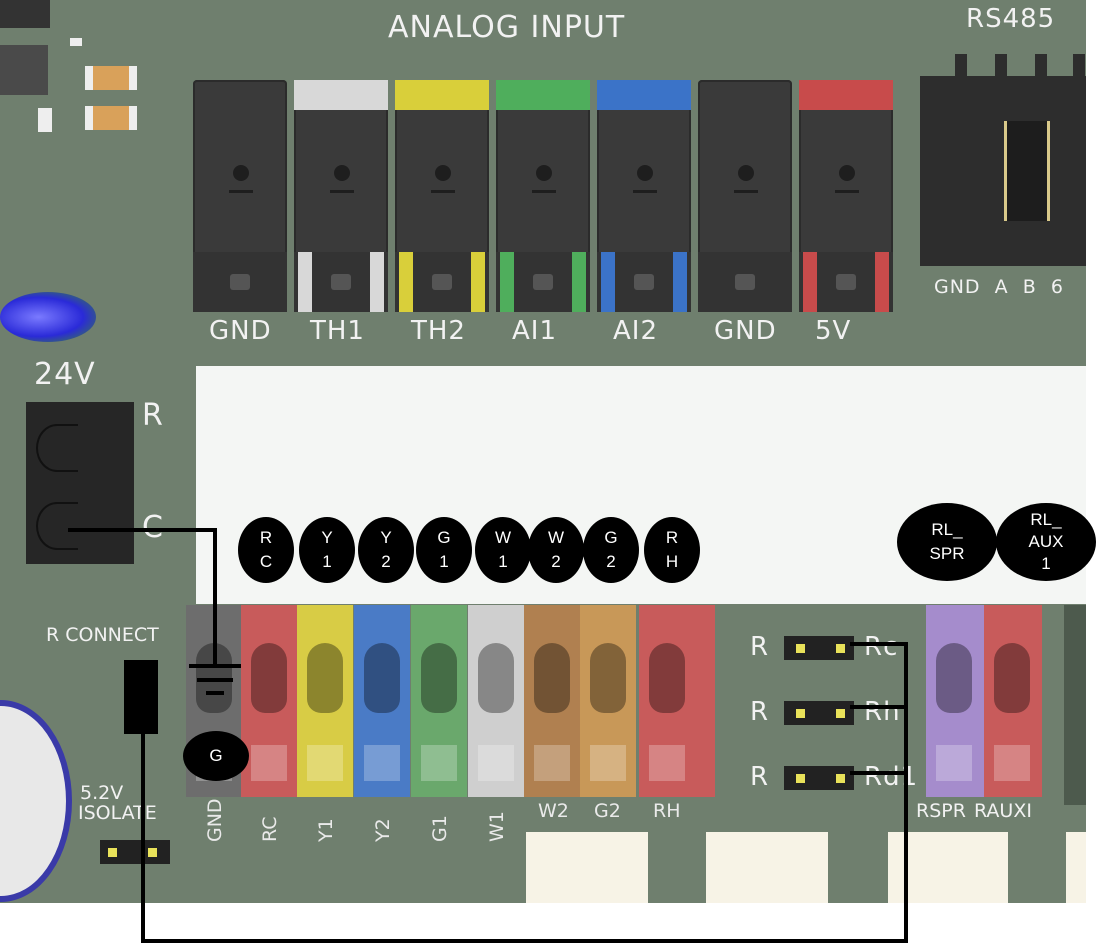  Describe the element at coordinates (240, 282) in the screenshot. I see `terminal-lower` at that location.